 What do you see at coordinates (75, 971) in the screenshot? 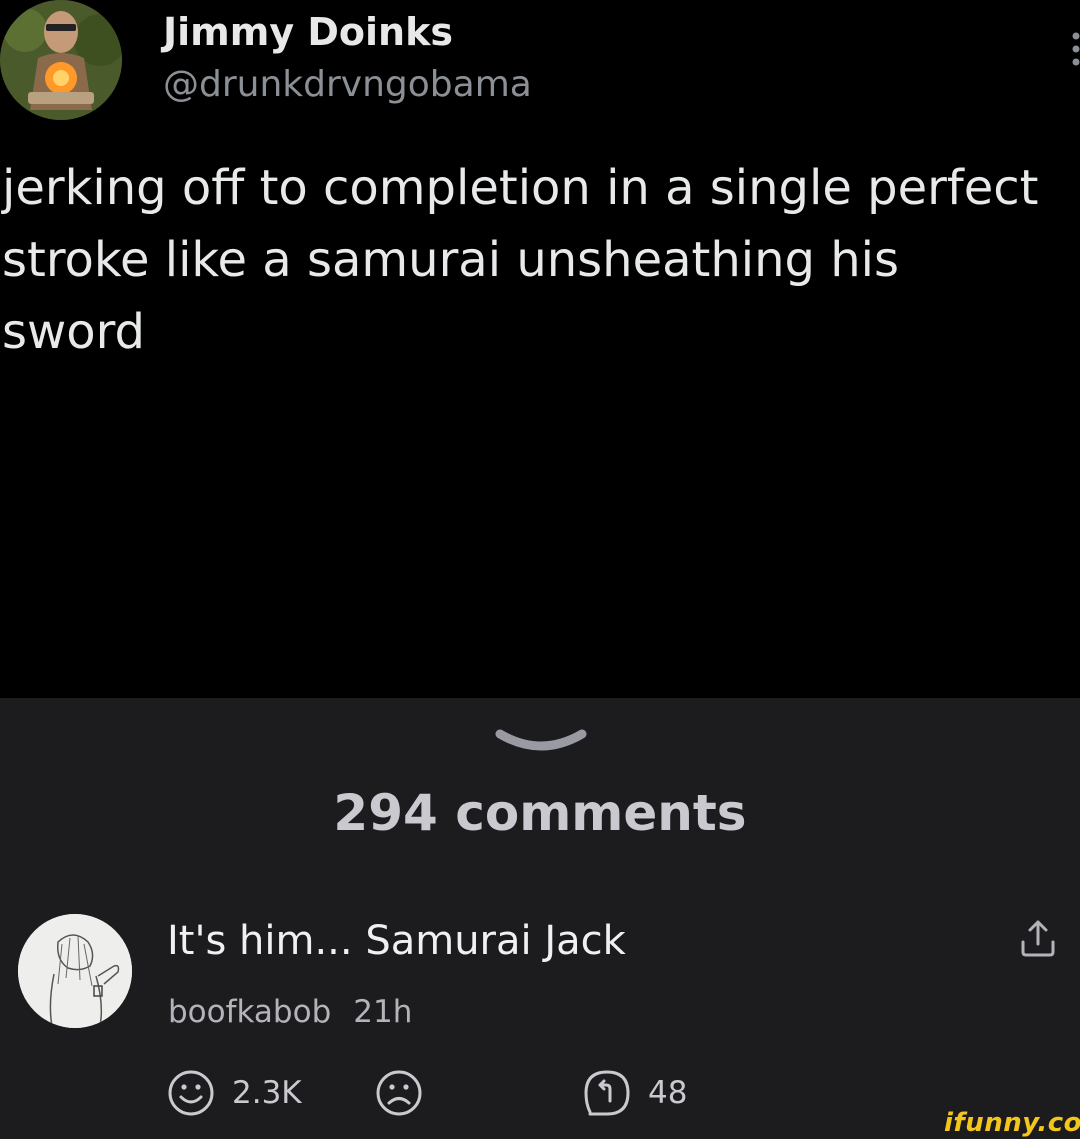
I see `comment-author-avatar` at bounding box center [75, 971].